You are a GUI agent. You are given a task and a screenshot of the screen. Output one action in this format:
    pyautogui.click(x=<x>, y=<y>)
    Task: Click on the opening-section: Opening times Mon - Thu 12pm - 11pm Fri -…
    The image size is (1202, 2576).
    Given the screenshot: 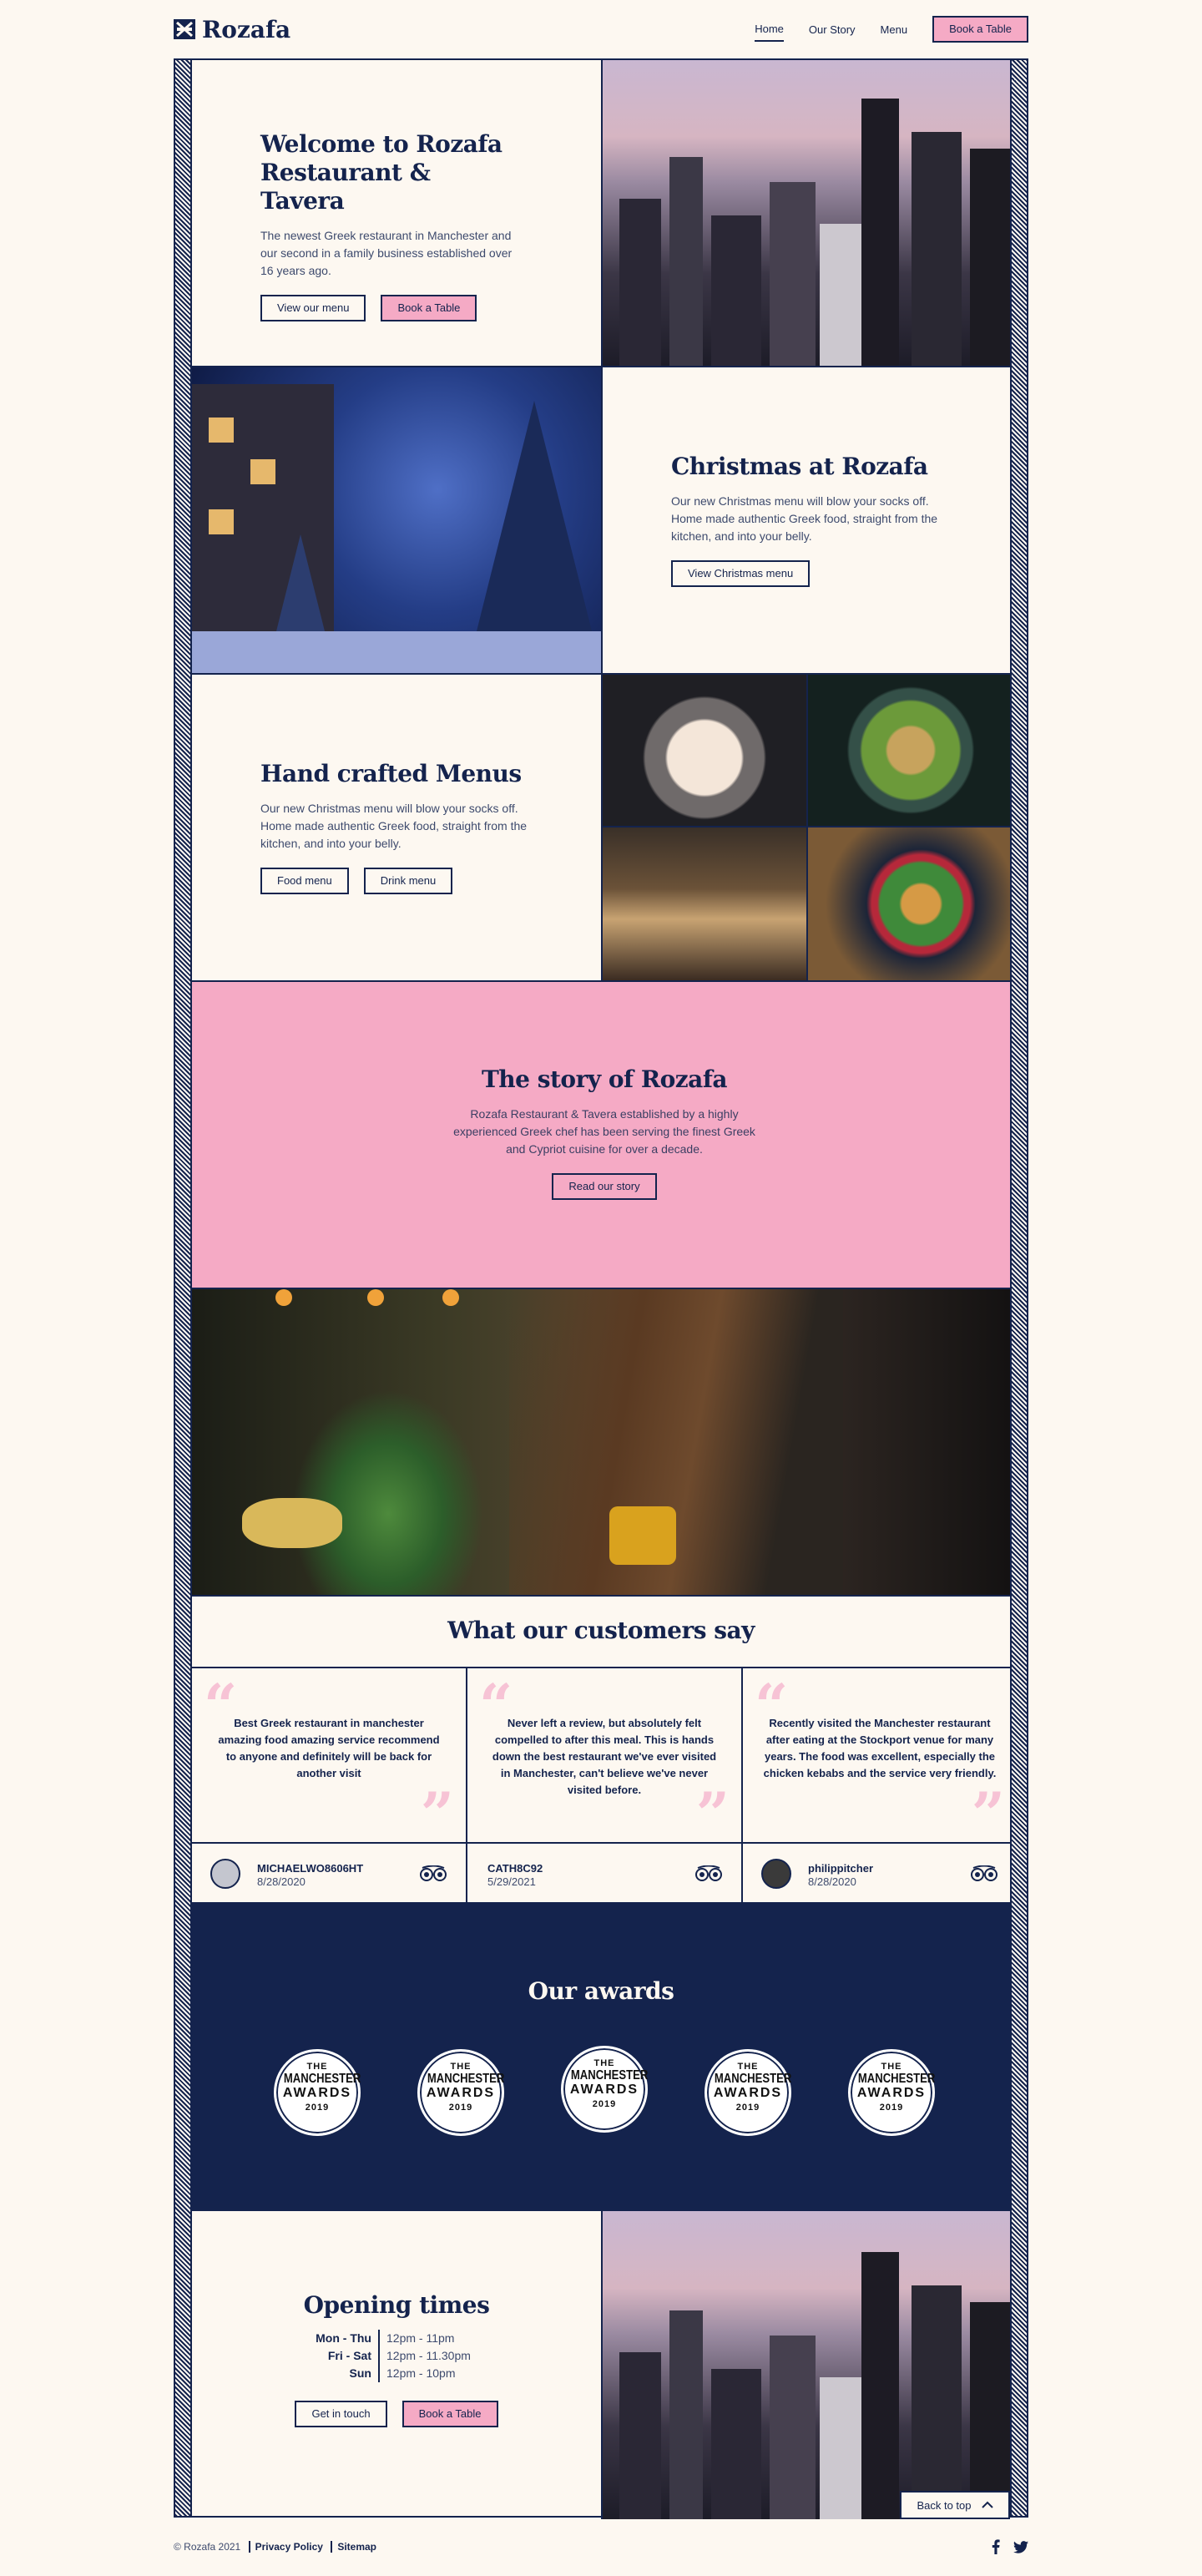 What is the action you would take?
    pyautogui.click(x=601, y=2365)
    